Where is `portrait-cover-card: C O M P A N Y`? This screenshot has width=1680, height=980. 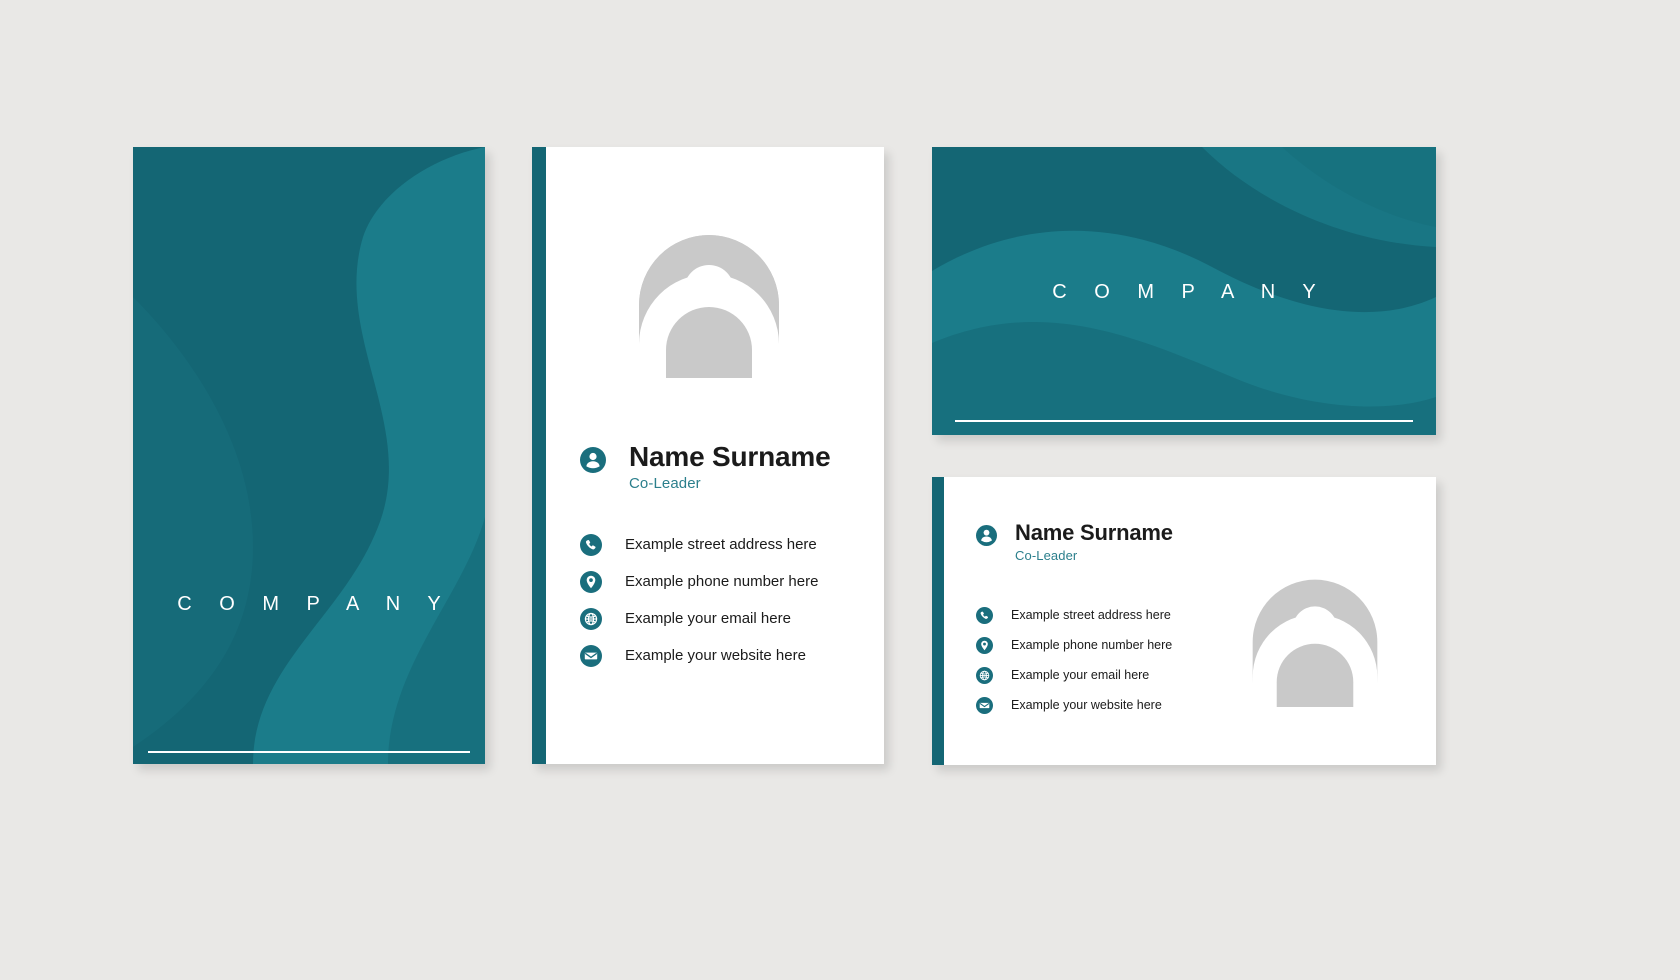 portrait-cover-card: C O M P A N Y is located at coordinates (309, 455).